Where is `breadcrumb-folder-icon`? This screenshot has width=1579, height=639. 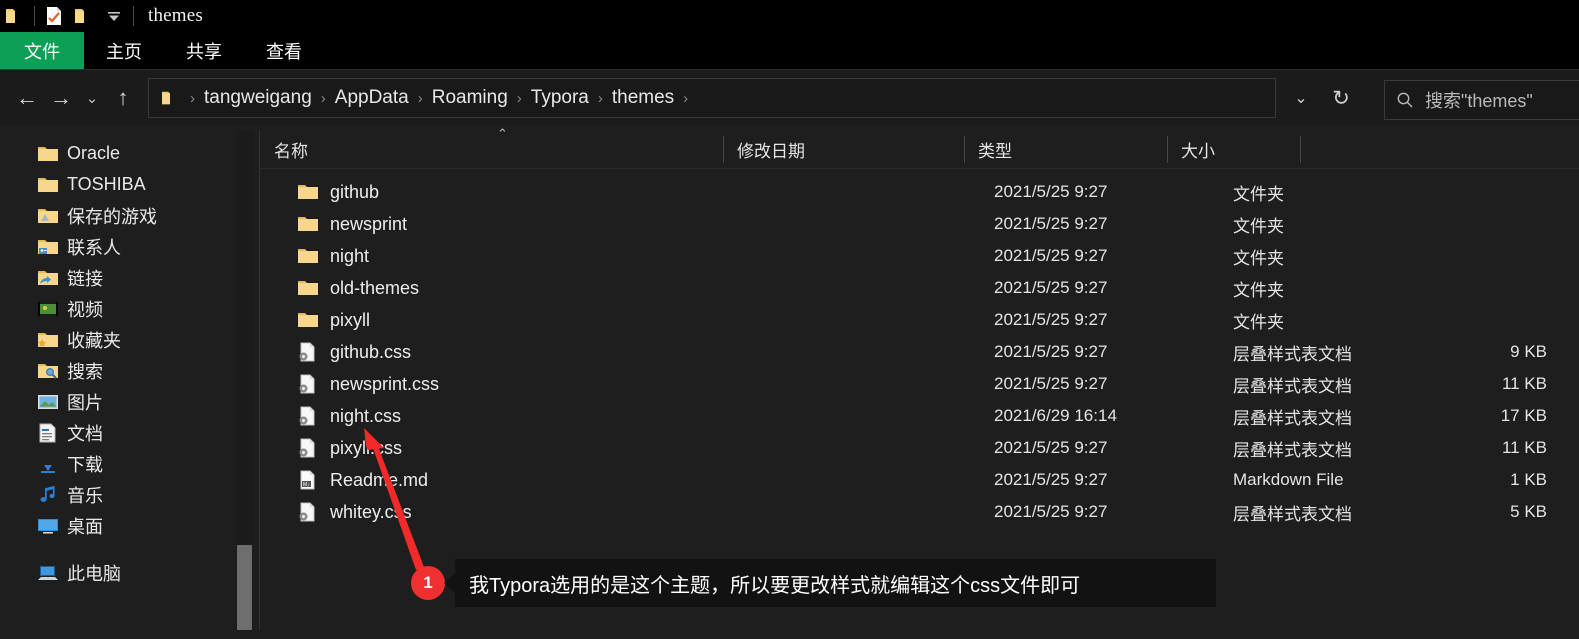
breadcrumb-folder-icon is located at coordinates (170, 98).